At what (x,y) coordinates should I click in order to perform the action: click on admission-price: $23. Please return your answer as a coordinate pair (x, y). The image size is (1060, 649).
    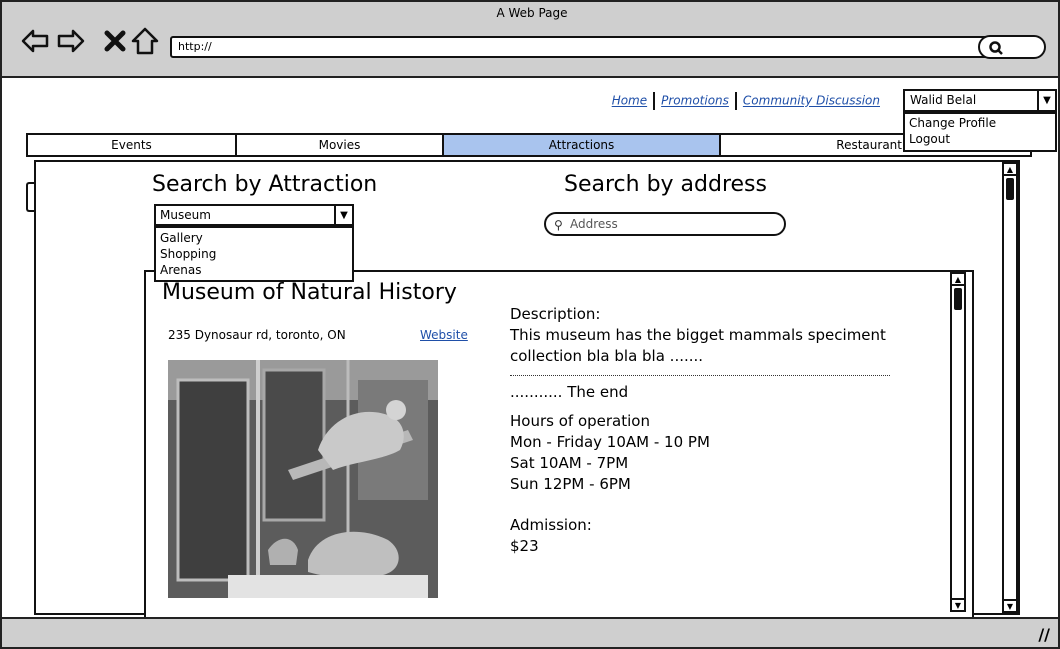
    Looking at the image, I should click on (524, 546).